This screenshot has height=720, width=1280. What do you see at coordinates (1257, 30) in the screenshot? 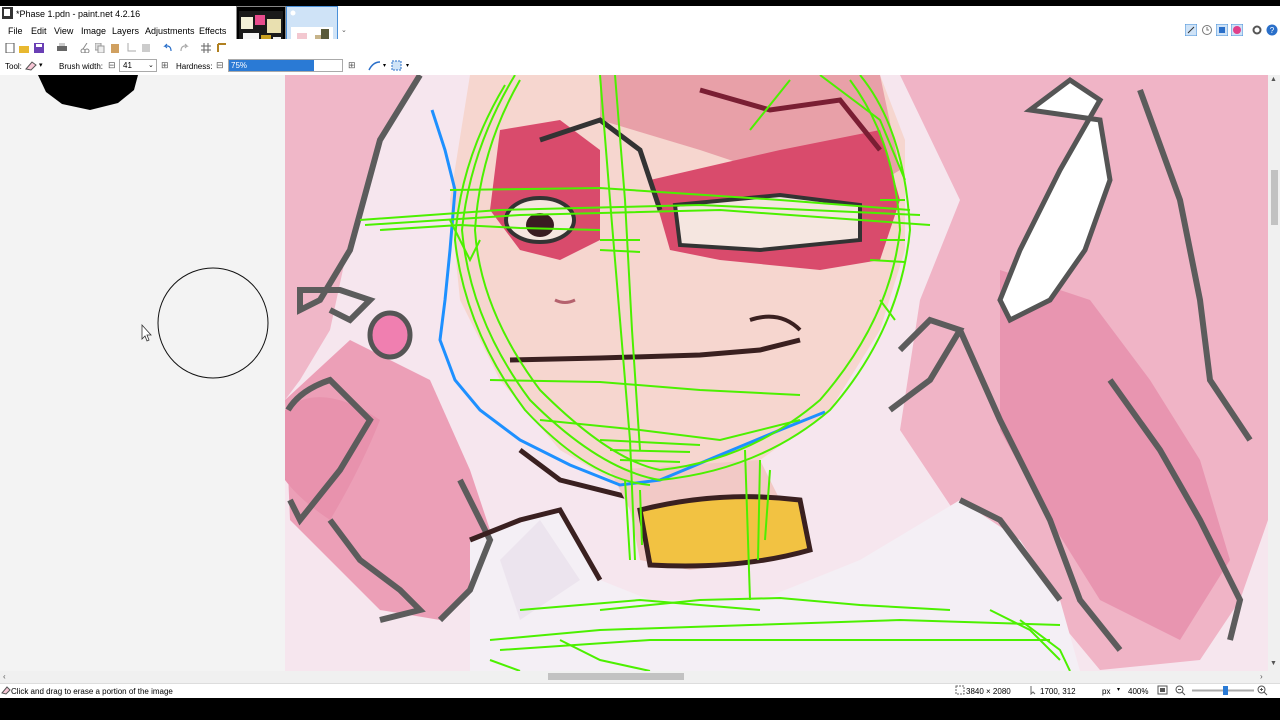
I see `settings-icon` at bounding box center [1257, 30].